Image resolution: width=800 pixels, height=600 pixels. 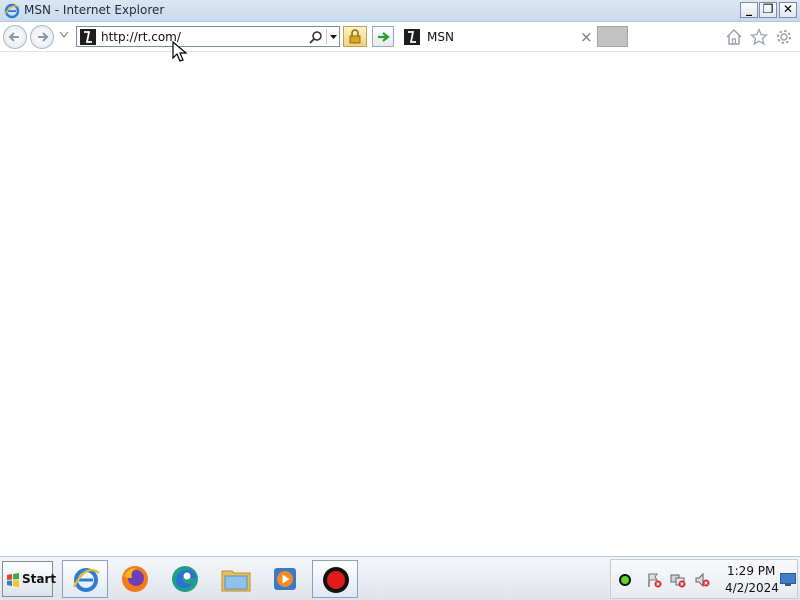 I want to click on firefox-icon, so click(x=135, y=579).